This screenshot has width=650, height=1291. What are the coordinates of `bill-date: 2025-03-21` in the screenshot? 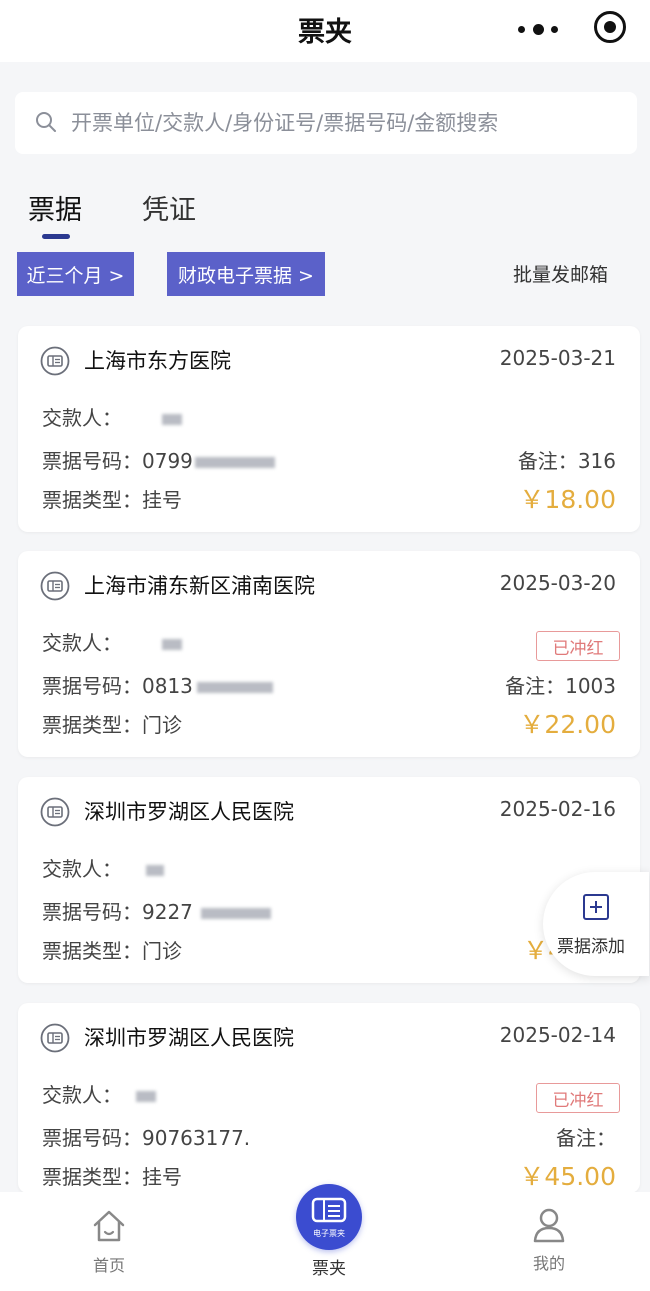 It's located at (557, 358).